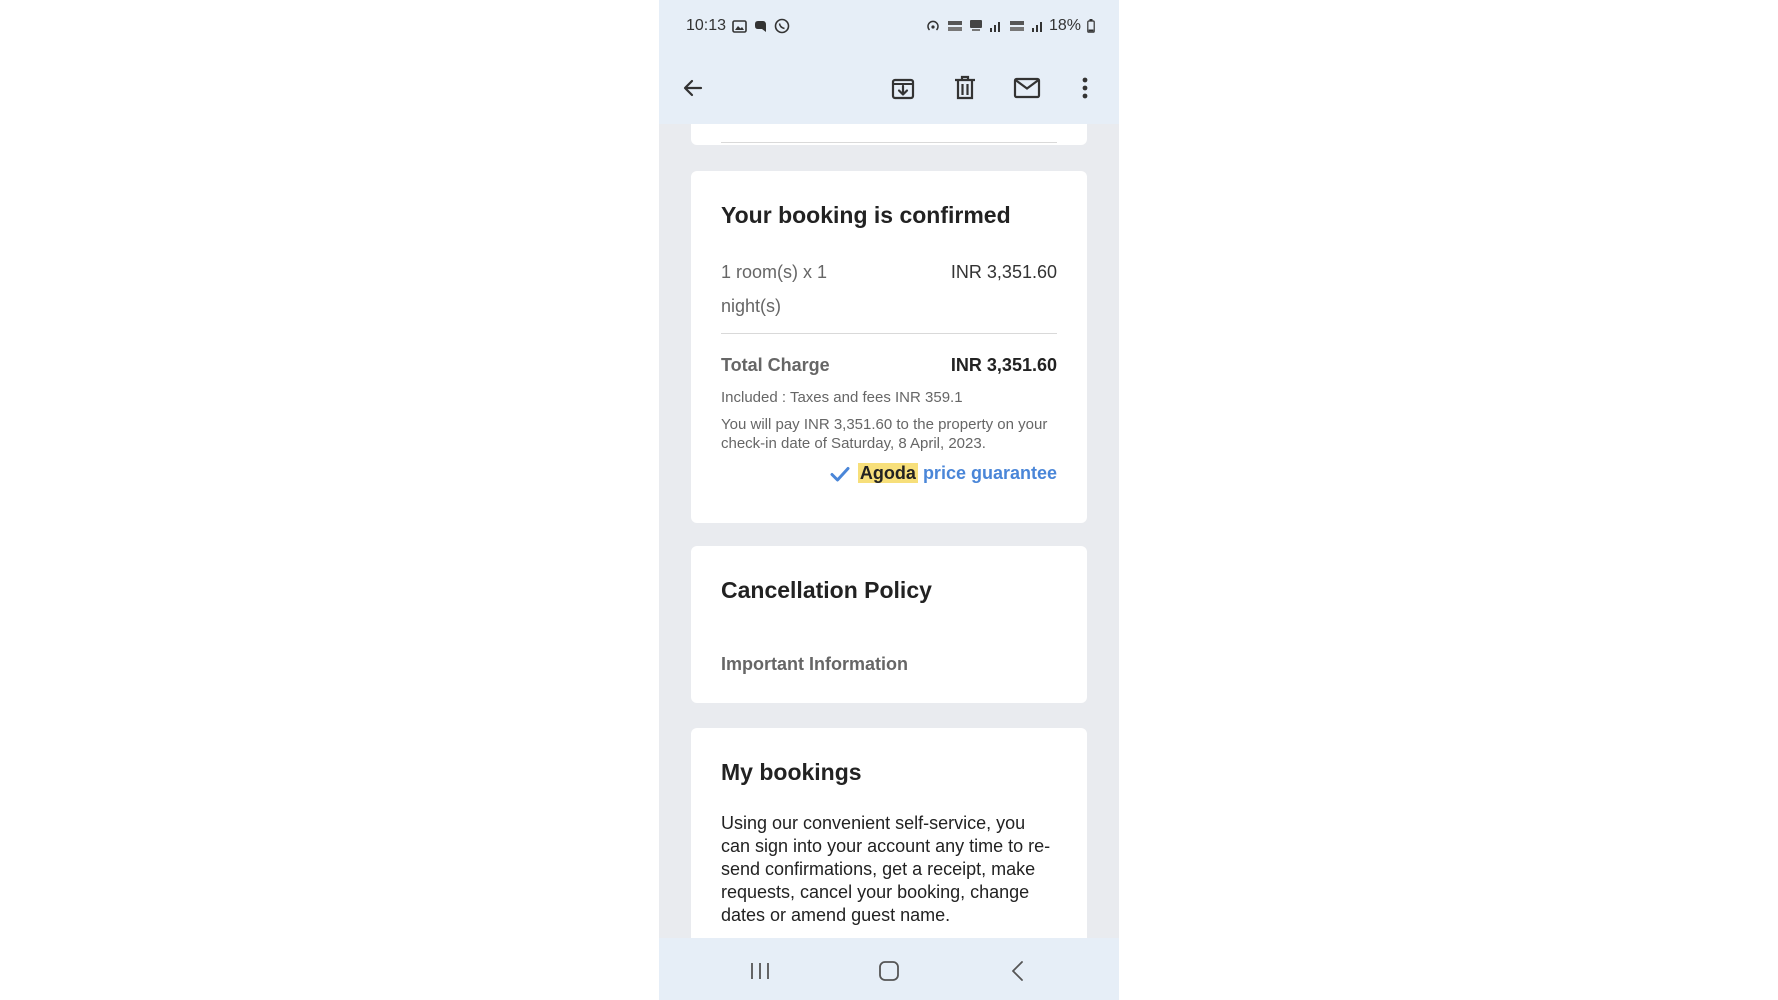 The width and height of the screenshot is (1778, 1000). I want to click on recents-icon, so click(760, 971).